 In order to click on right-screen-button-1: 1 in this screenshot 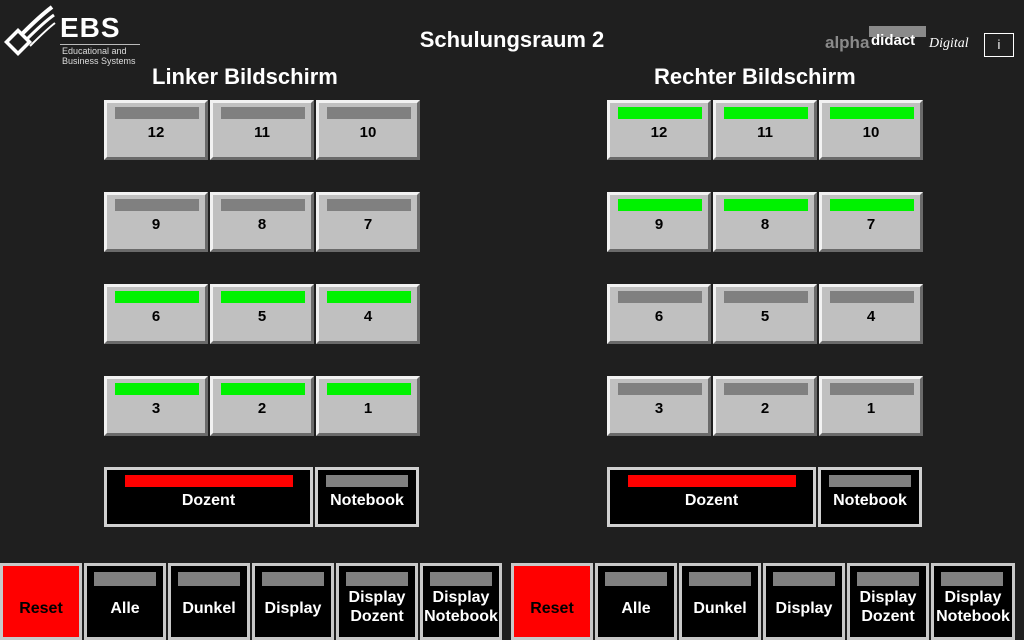, I will do `click(871, 406)`.